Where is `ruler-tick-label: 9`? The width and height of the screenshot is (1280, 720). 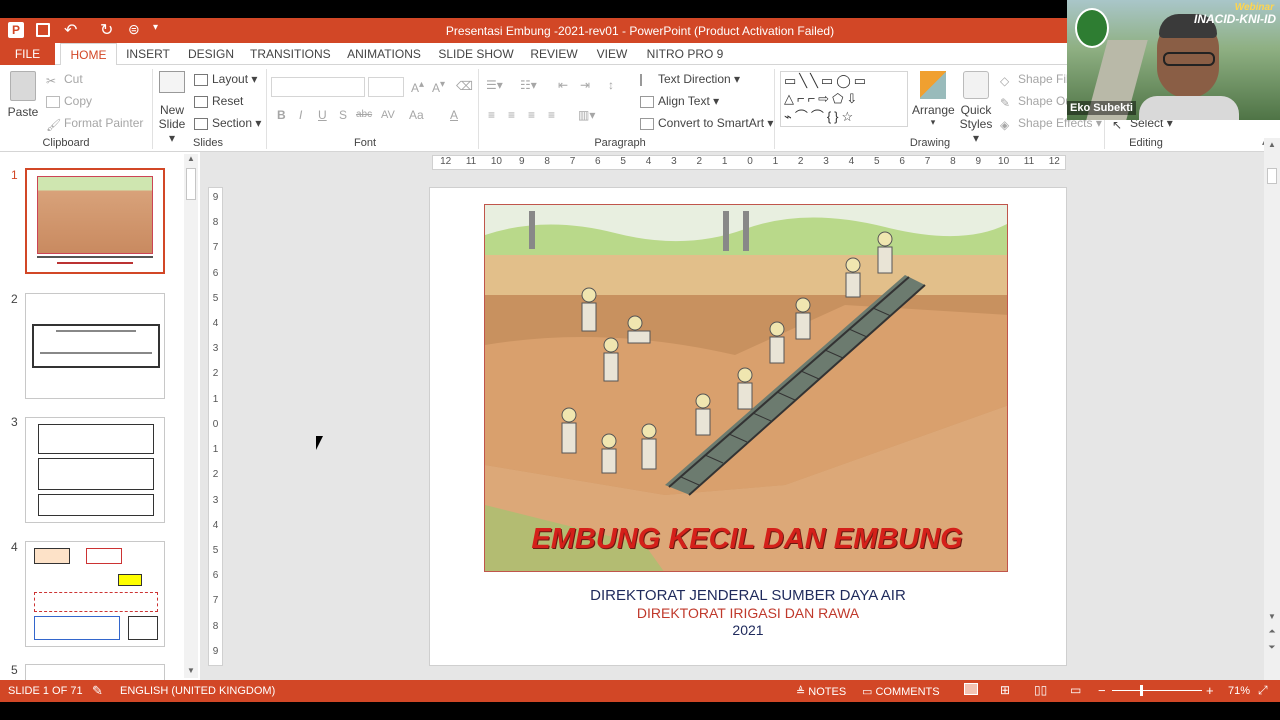
ruler-tick-label: 9 is located at coordinates (215, 197).